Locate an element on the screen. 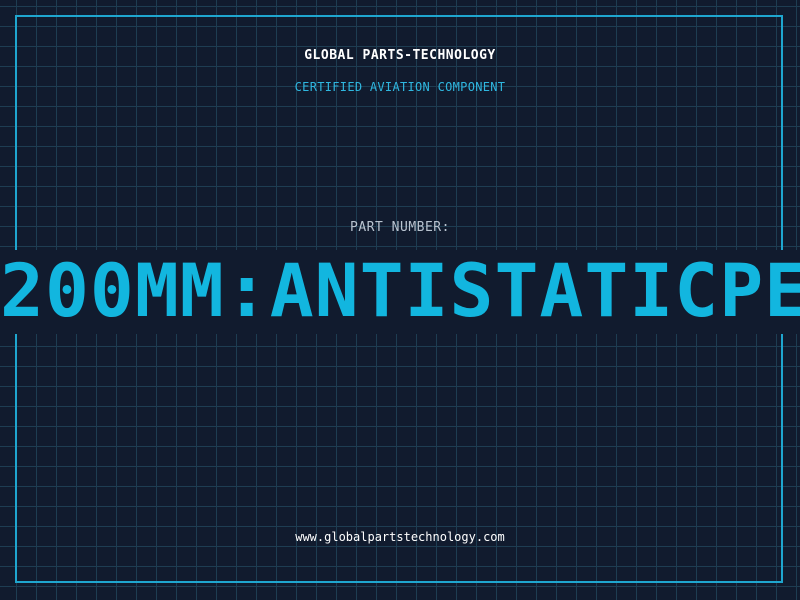 Image resolution: width=800 pixels, height=600 pixels. part-number-label: PART NUMBER: is located at coordinates (400, 227).